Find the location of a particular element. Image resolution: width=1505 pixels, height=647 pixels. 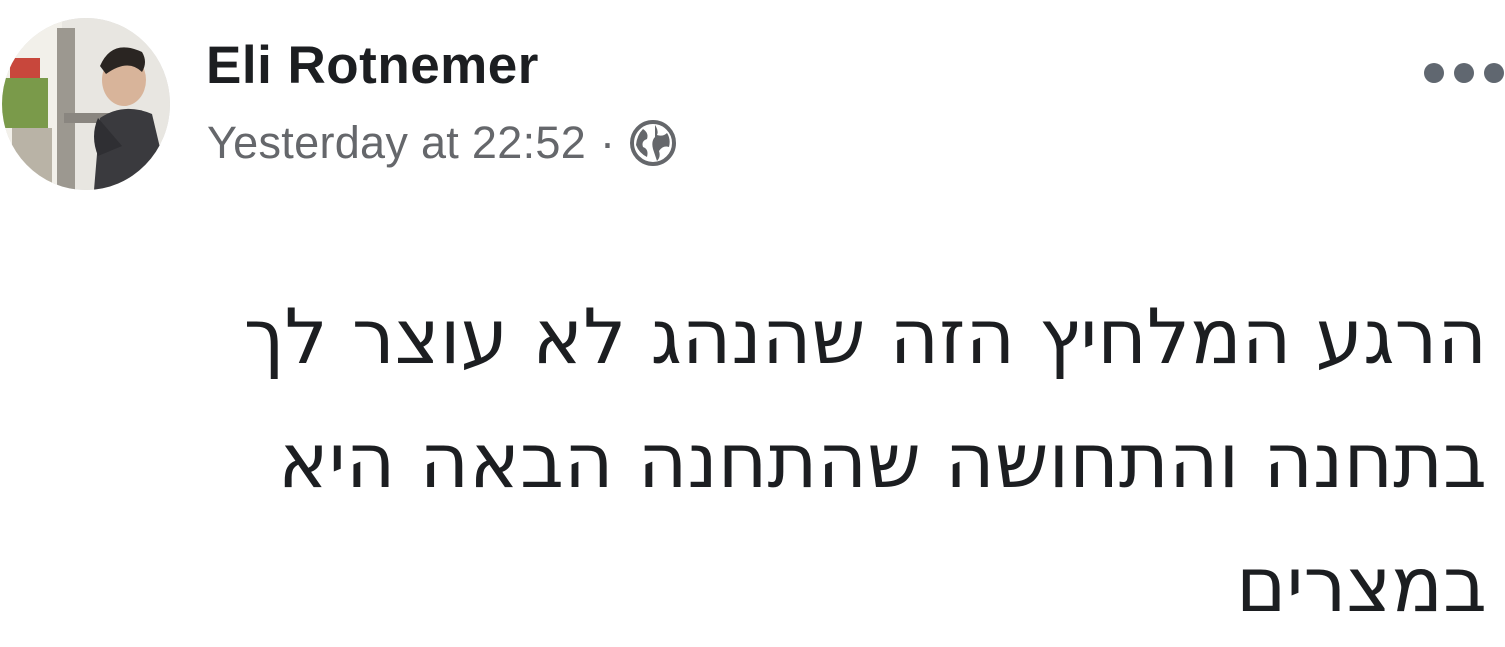

author-name: Eli Rotnemer is located at coordinates (372, 66).